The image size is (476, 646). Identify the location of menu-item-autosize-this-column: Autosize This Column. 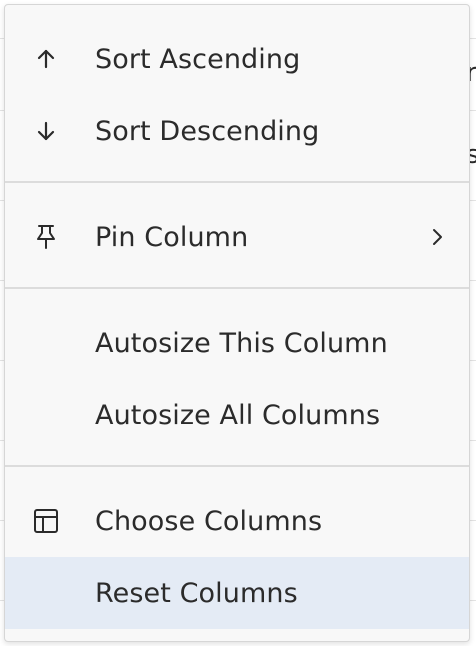
(237, 343).